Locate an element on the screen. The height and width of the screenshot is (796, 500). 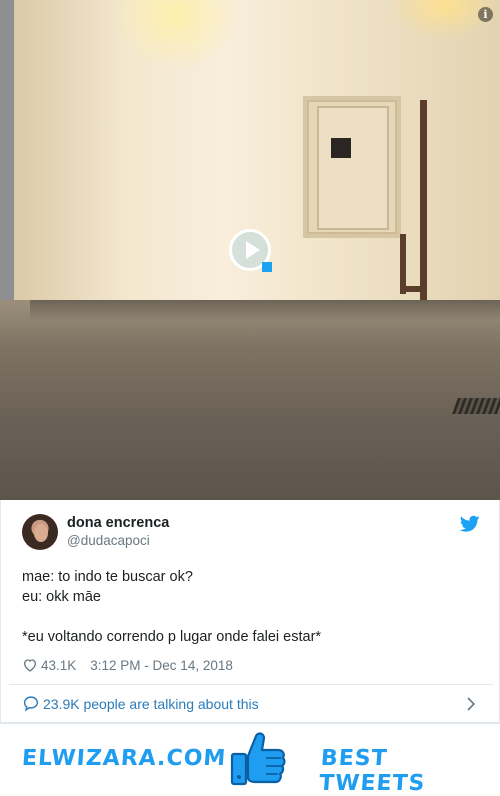
avatar-face is located at coordinates (41, 533).